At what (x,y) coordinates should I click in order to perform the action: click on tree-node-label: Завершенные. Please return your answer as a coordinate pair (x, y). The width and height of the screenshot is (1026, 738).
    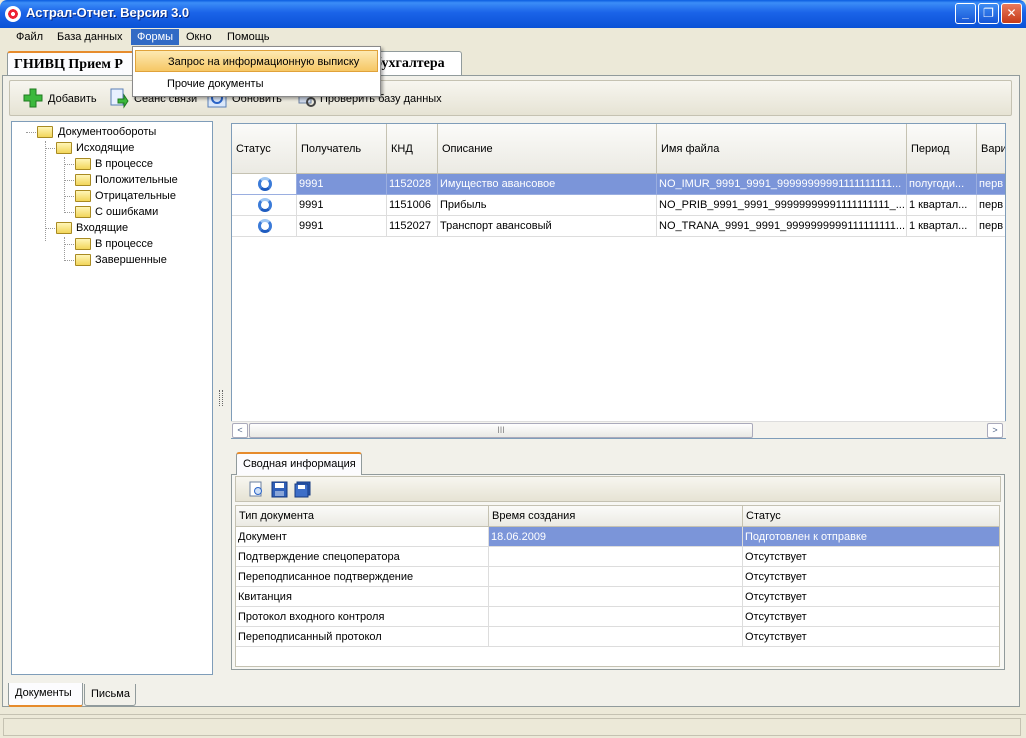
    Looking at the image, I should click on (131, 260).